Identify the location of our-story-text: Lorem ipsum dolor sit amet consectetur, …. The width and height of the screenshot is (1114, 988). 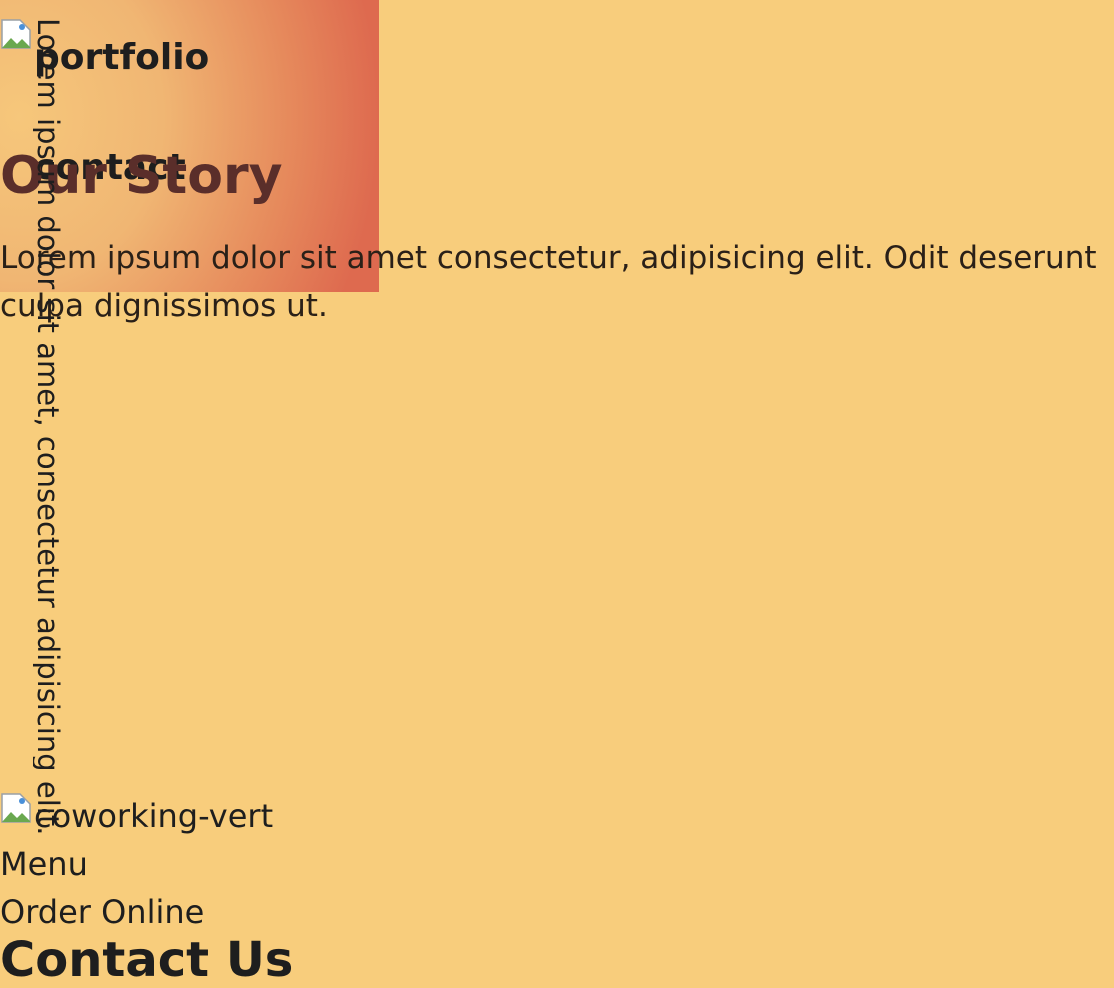
(548, 282).